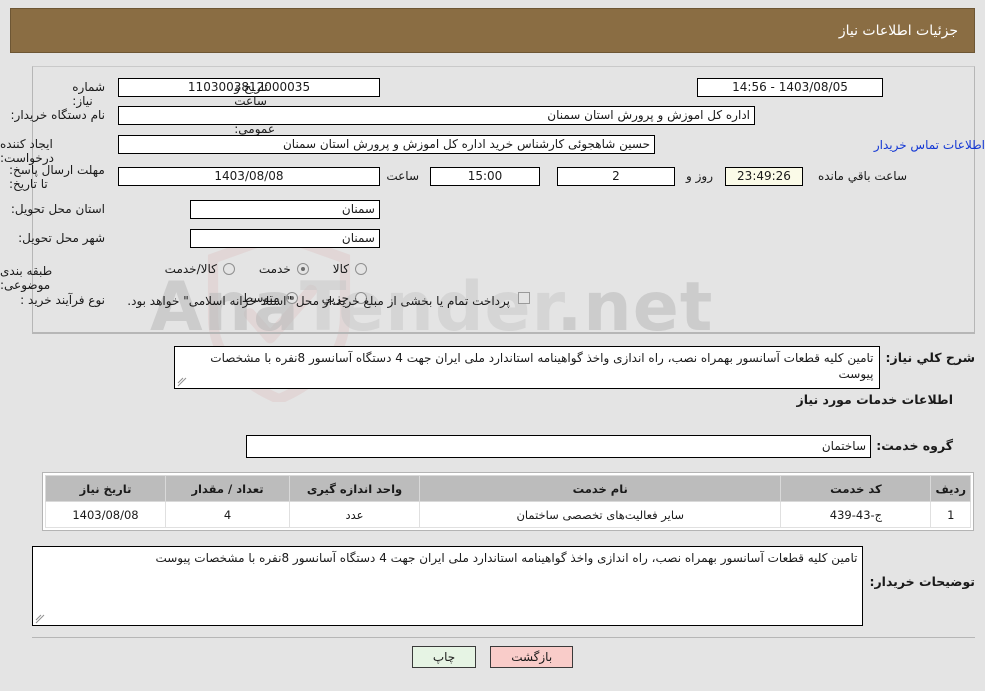 Image resolution: width=985 pixels, height=691 pixels. Describe the element at coordinates (274, 269) in the screenshot. I see `category-option-khedmat-label: خدمت` at that location.